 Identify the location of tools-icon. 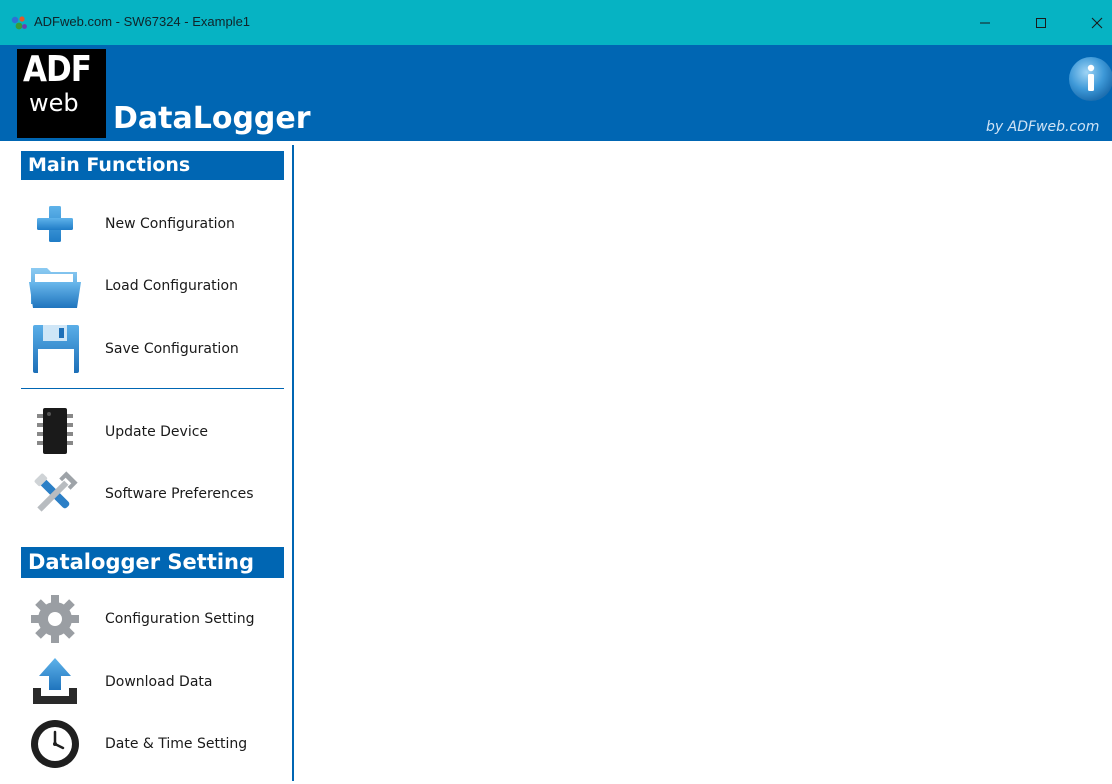
(56, 491).